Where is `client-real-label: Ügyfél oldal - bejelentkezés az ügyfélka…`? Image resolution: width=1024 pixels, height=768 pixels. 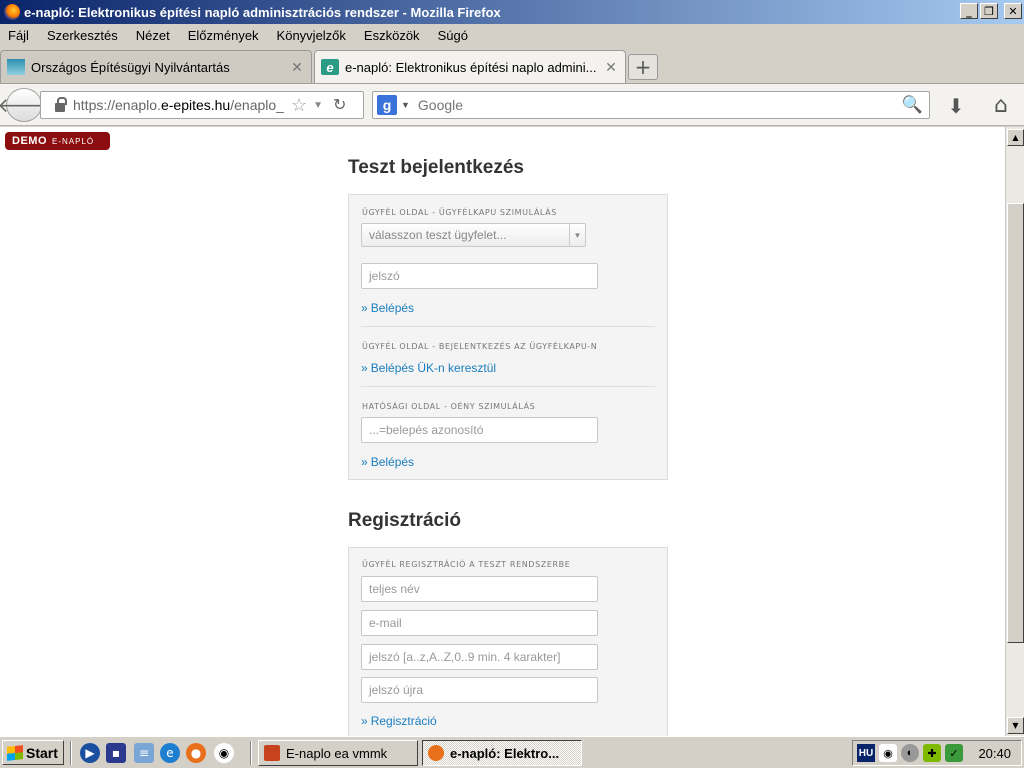 client-real-label: Ügyfél oldal - bejelentkezés az ügyfélka… is located at coordinates (480, 346).